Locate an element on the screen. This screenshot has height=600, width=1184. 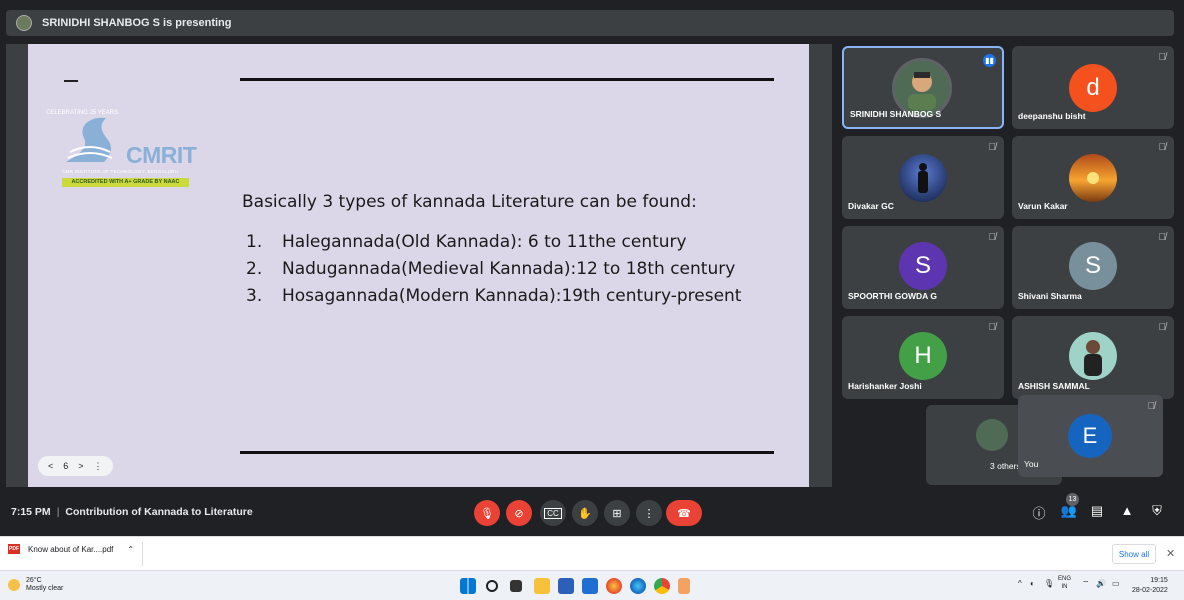
mic-toggle-button: 🎙 is located at coordinates (487, 513).